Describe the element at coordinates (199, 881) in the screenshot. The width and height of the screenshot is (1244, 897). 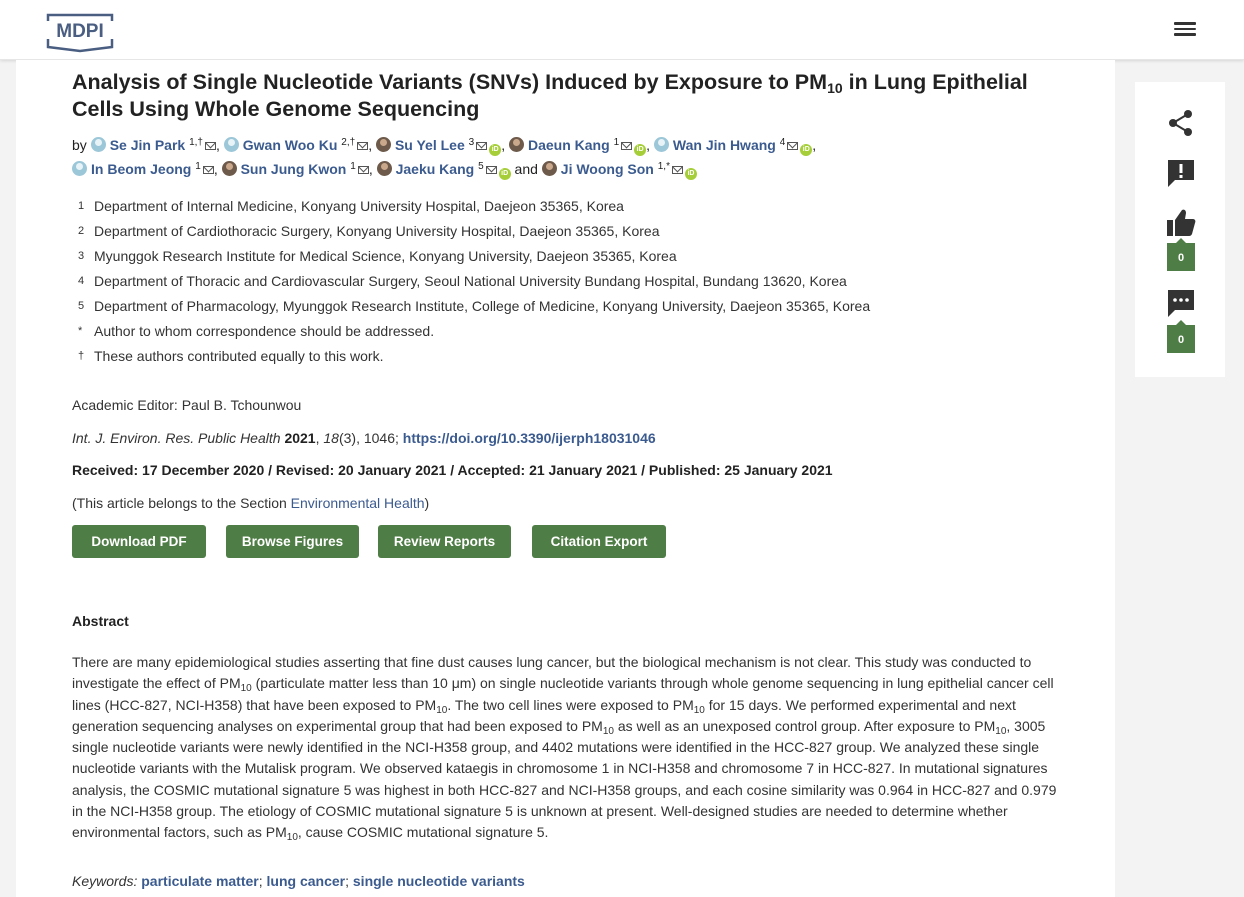
I see `keyword-link: particulate matter` at that location.